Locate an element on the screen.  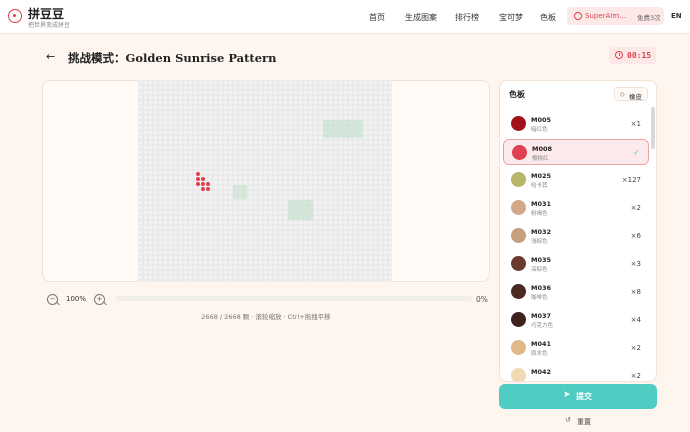
palette-color-m025: M025 哈卡其 ×127 is located at coordinates (576, 180).